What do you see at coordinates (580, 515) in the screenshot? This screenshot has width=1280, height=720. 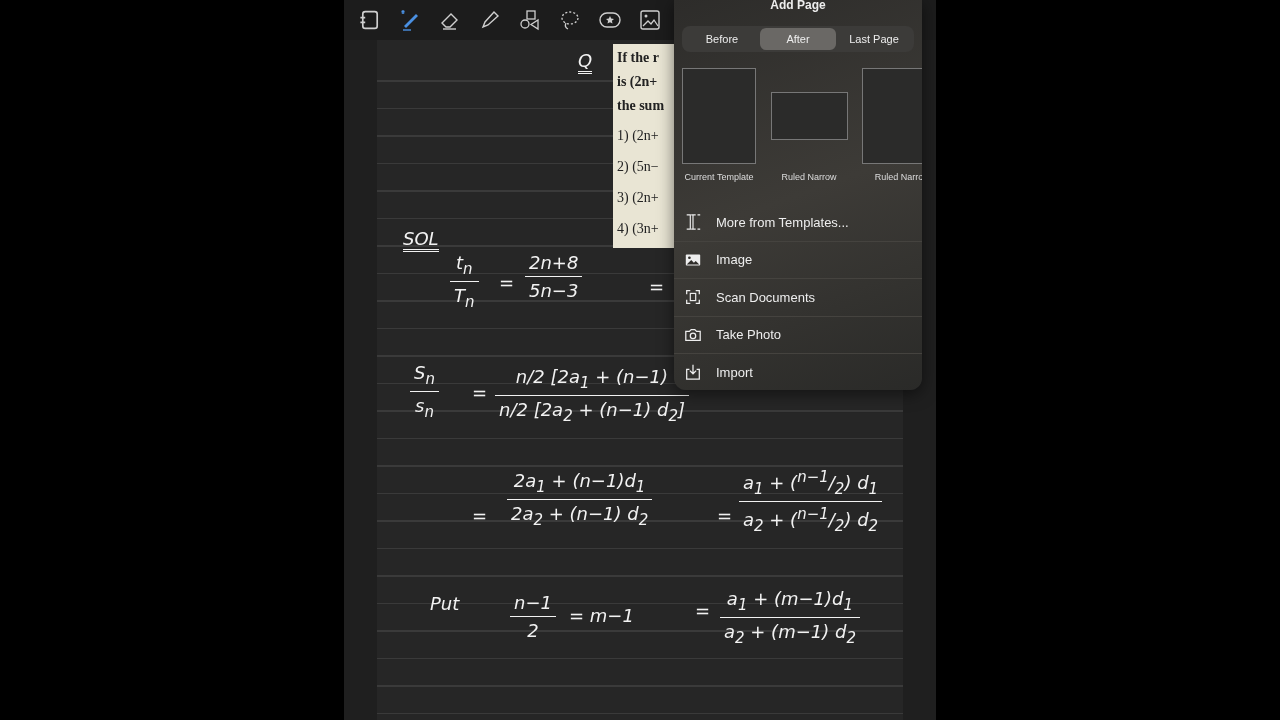 I see `fraction-denominator: 2a$_{2}$ + (n−1) d$_{2}$` at bounding box center [580, 515].